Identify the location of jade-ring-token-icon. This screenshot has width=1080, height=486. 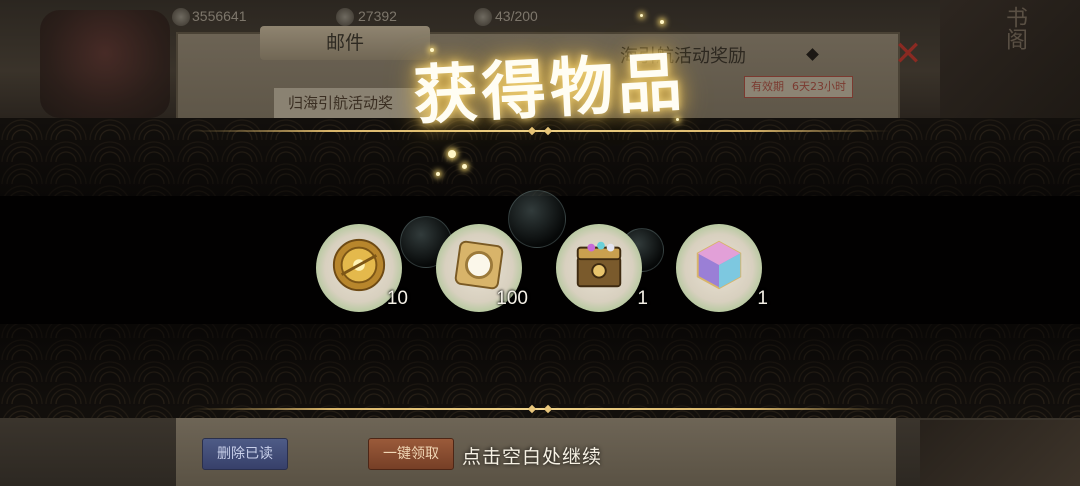
(479, 265).